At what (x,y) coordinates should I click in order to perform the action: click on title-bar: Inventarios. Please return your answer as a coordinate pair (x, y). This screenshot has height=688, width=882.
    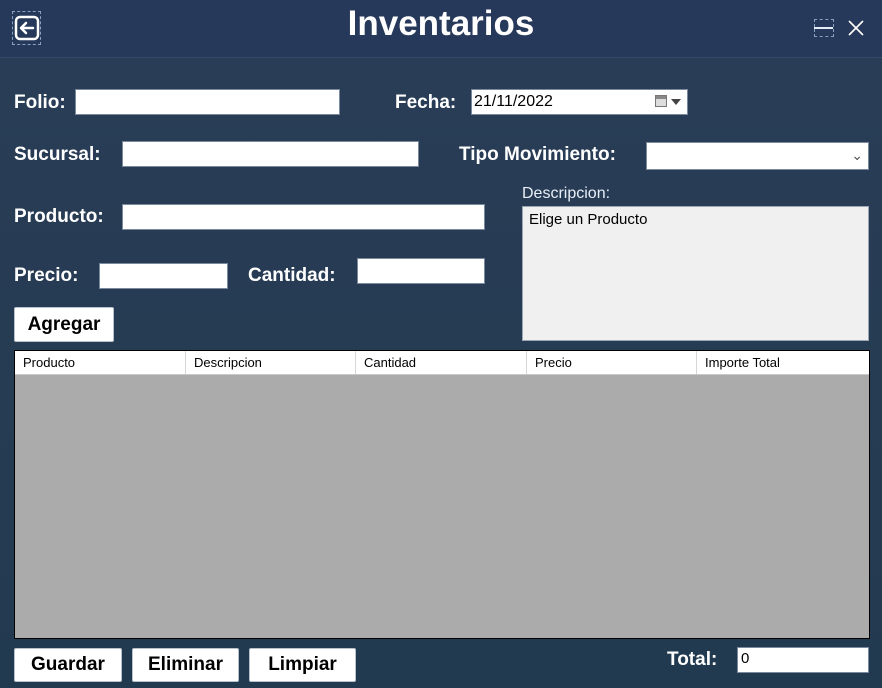
    Looking at the image, I should click on (441, 29).